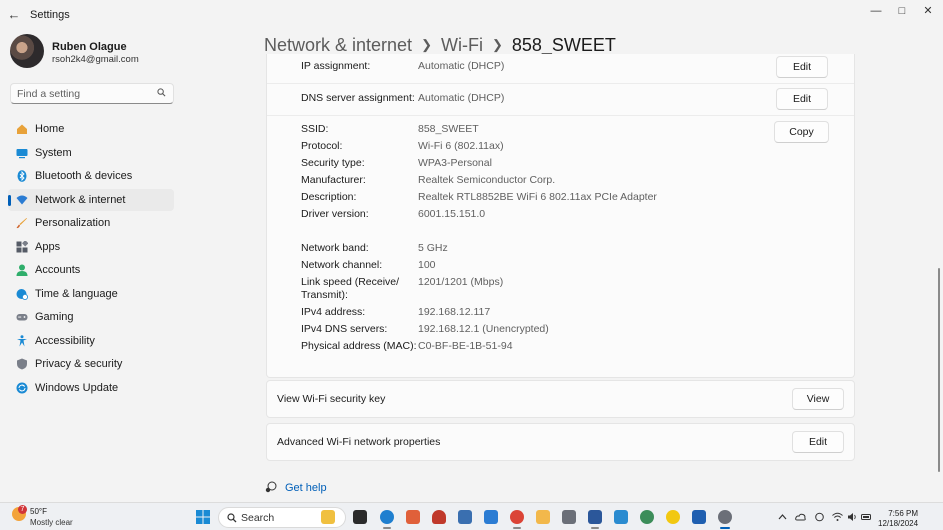  Describe the element at coordinates (465, 517) in the screenshot. I see `photos-icon` at that location.